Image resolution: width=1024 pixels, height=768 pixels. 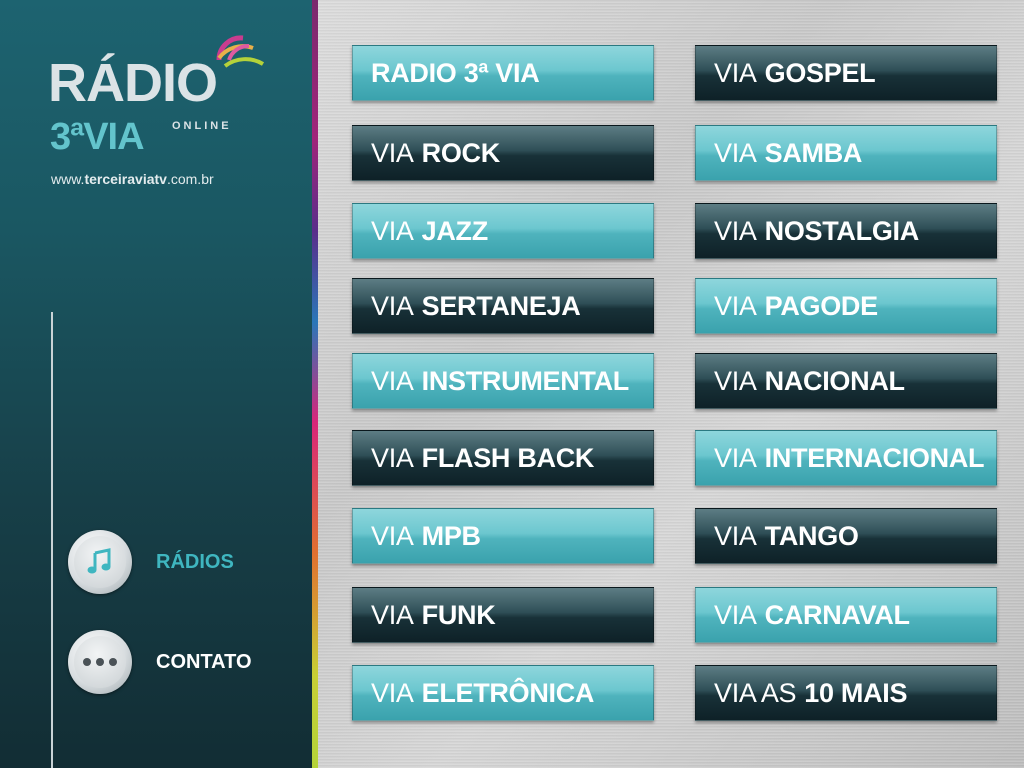 What do you see at coordinates (461, 152) in the screenshot?
I see `station-name: ROCK` at bounding box center [461, 152].